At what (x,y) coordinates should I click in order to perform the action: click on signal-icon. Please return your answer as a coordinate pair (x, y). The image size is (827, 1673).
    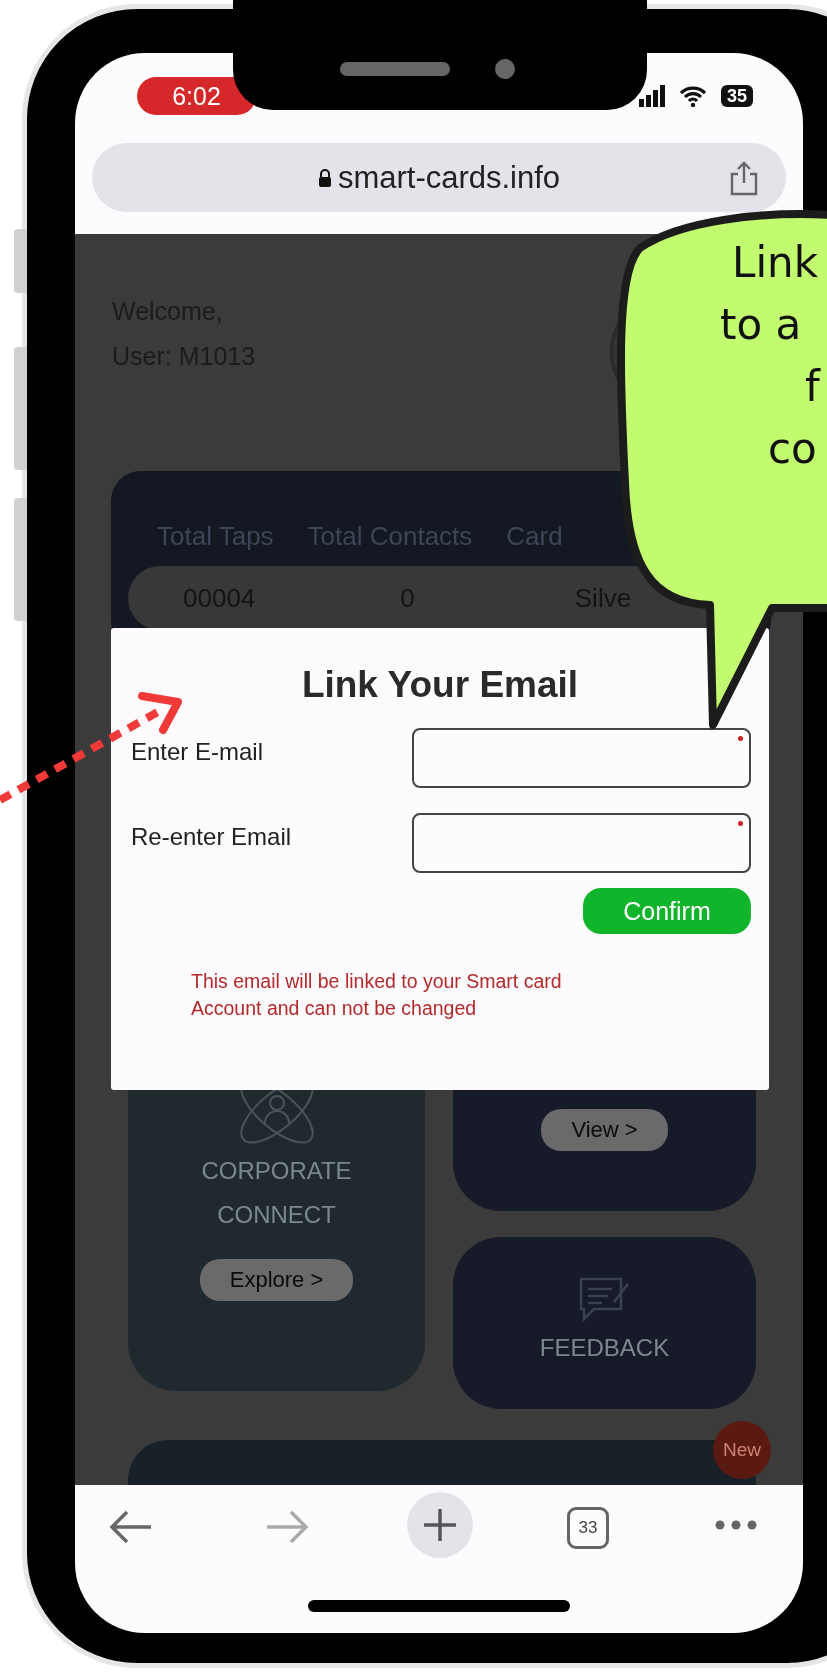
    Looking at the image, I should click on (651, 96).